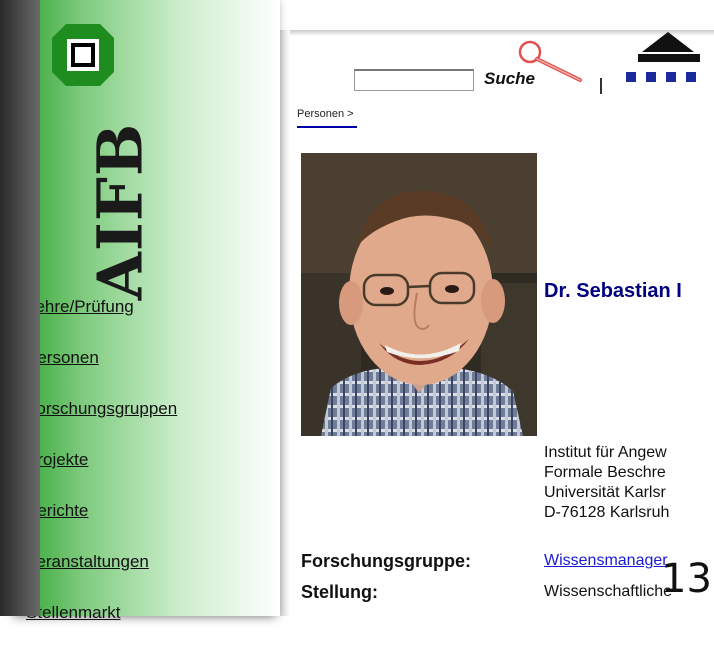  I want to click on overlay-number: 13, so click(686, 579).